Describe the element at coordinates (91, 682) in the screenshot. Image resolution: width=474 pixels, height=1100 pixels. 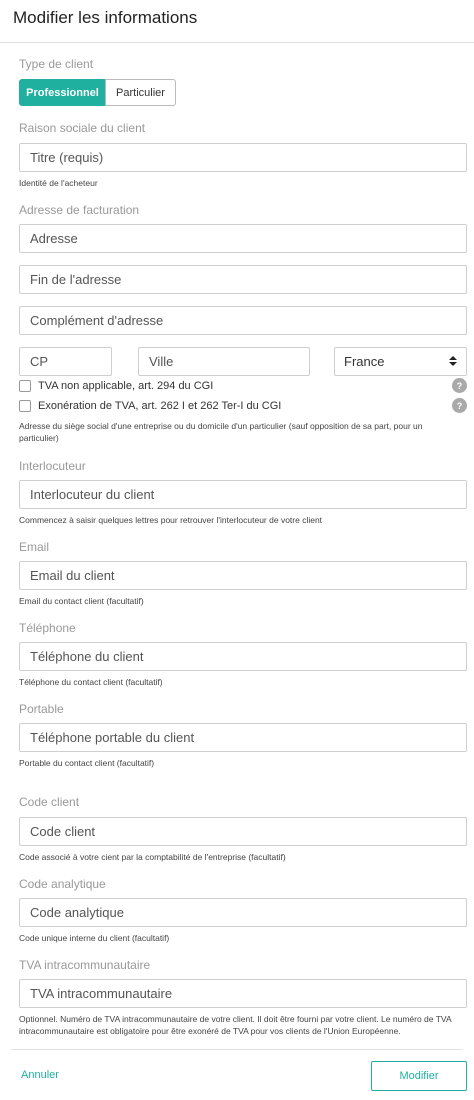
I see `telephone-help: Téléphone du contact client (facultatif)` at that location.